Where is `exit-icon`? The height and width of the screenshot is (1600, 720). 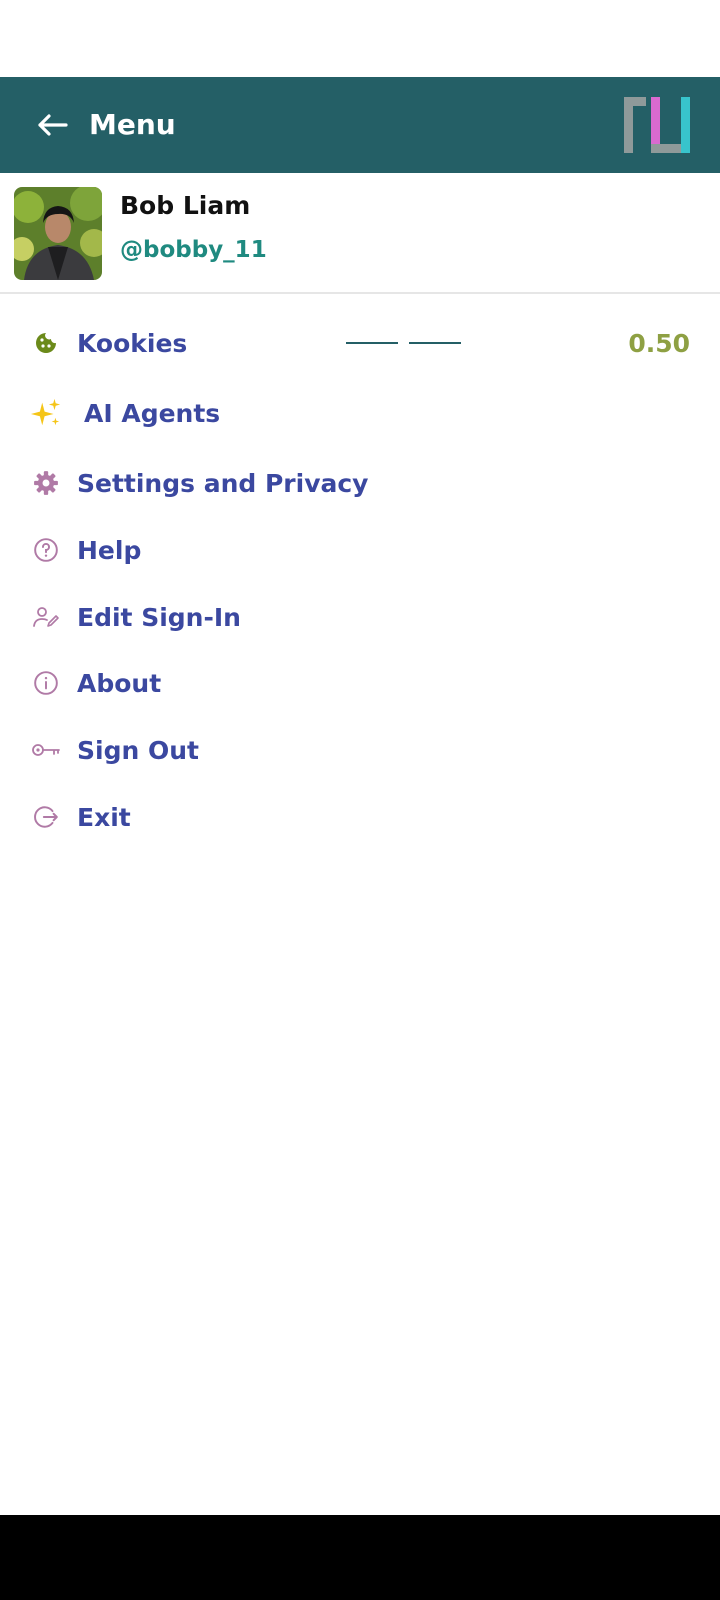
exit-icon is located at coordinates (46, 817).